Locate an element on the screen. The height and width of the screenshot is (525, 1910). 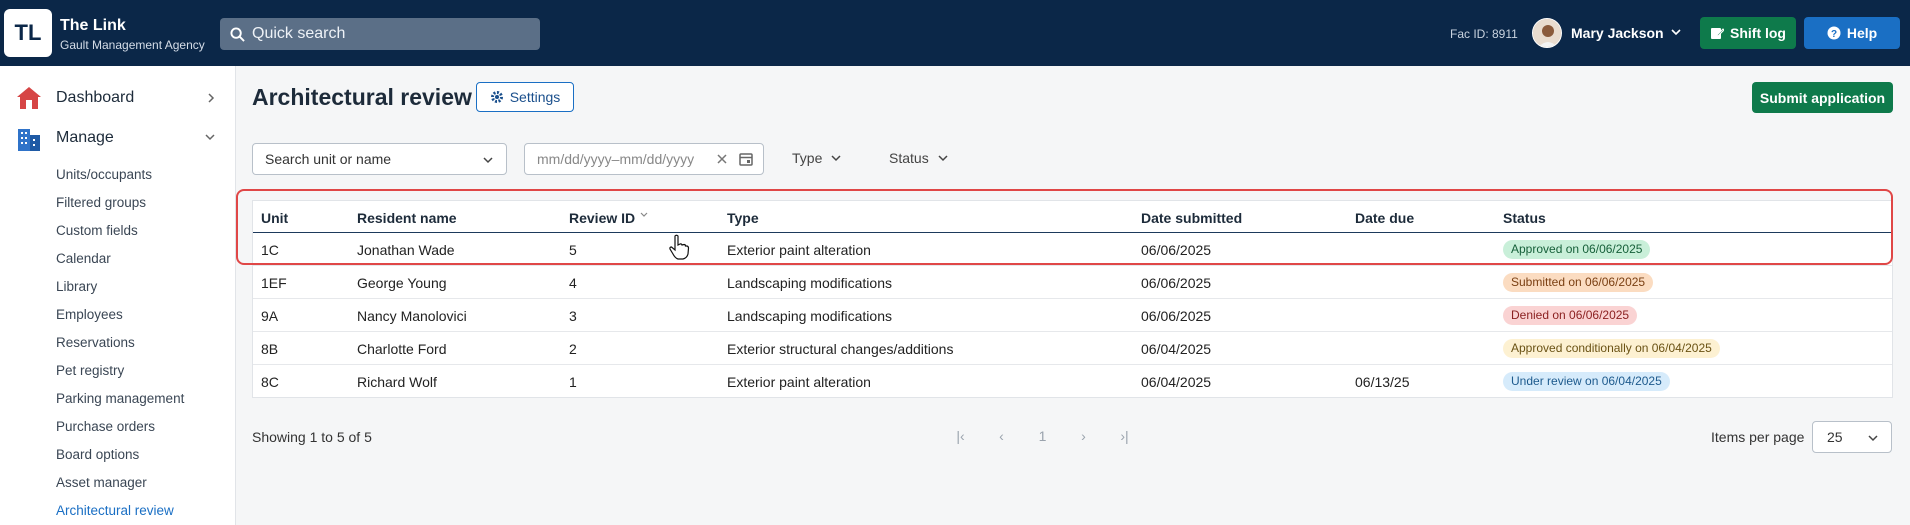
cell-unit: 1EF is located at coordinates (274, 283).